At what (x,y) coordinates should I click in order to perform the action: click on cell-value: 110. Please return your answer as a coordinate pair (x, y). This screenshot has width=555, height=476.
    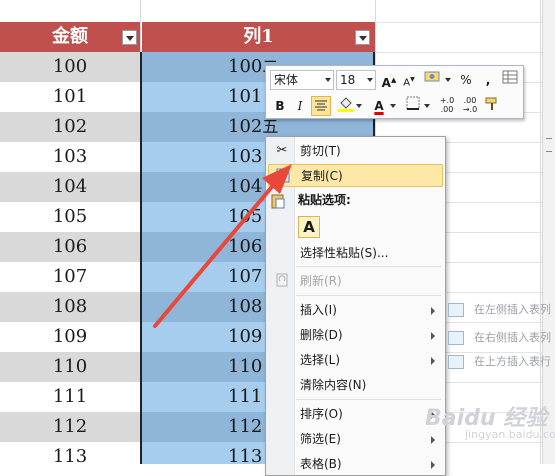
    Looking at the image, I should click on (245, 366).